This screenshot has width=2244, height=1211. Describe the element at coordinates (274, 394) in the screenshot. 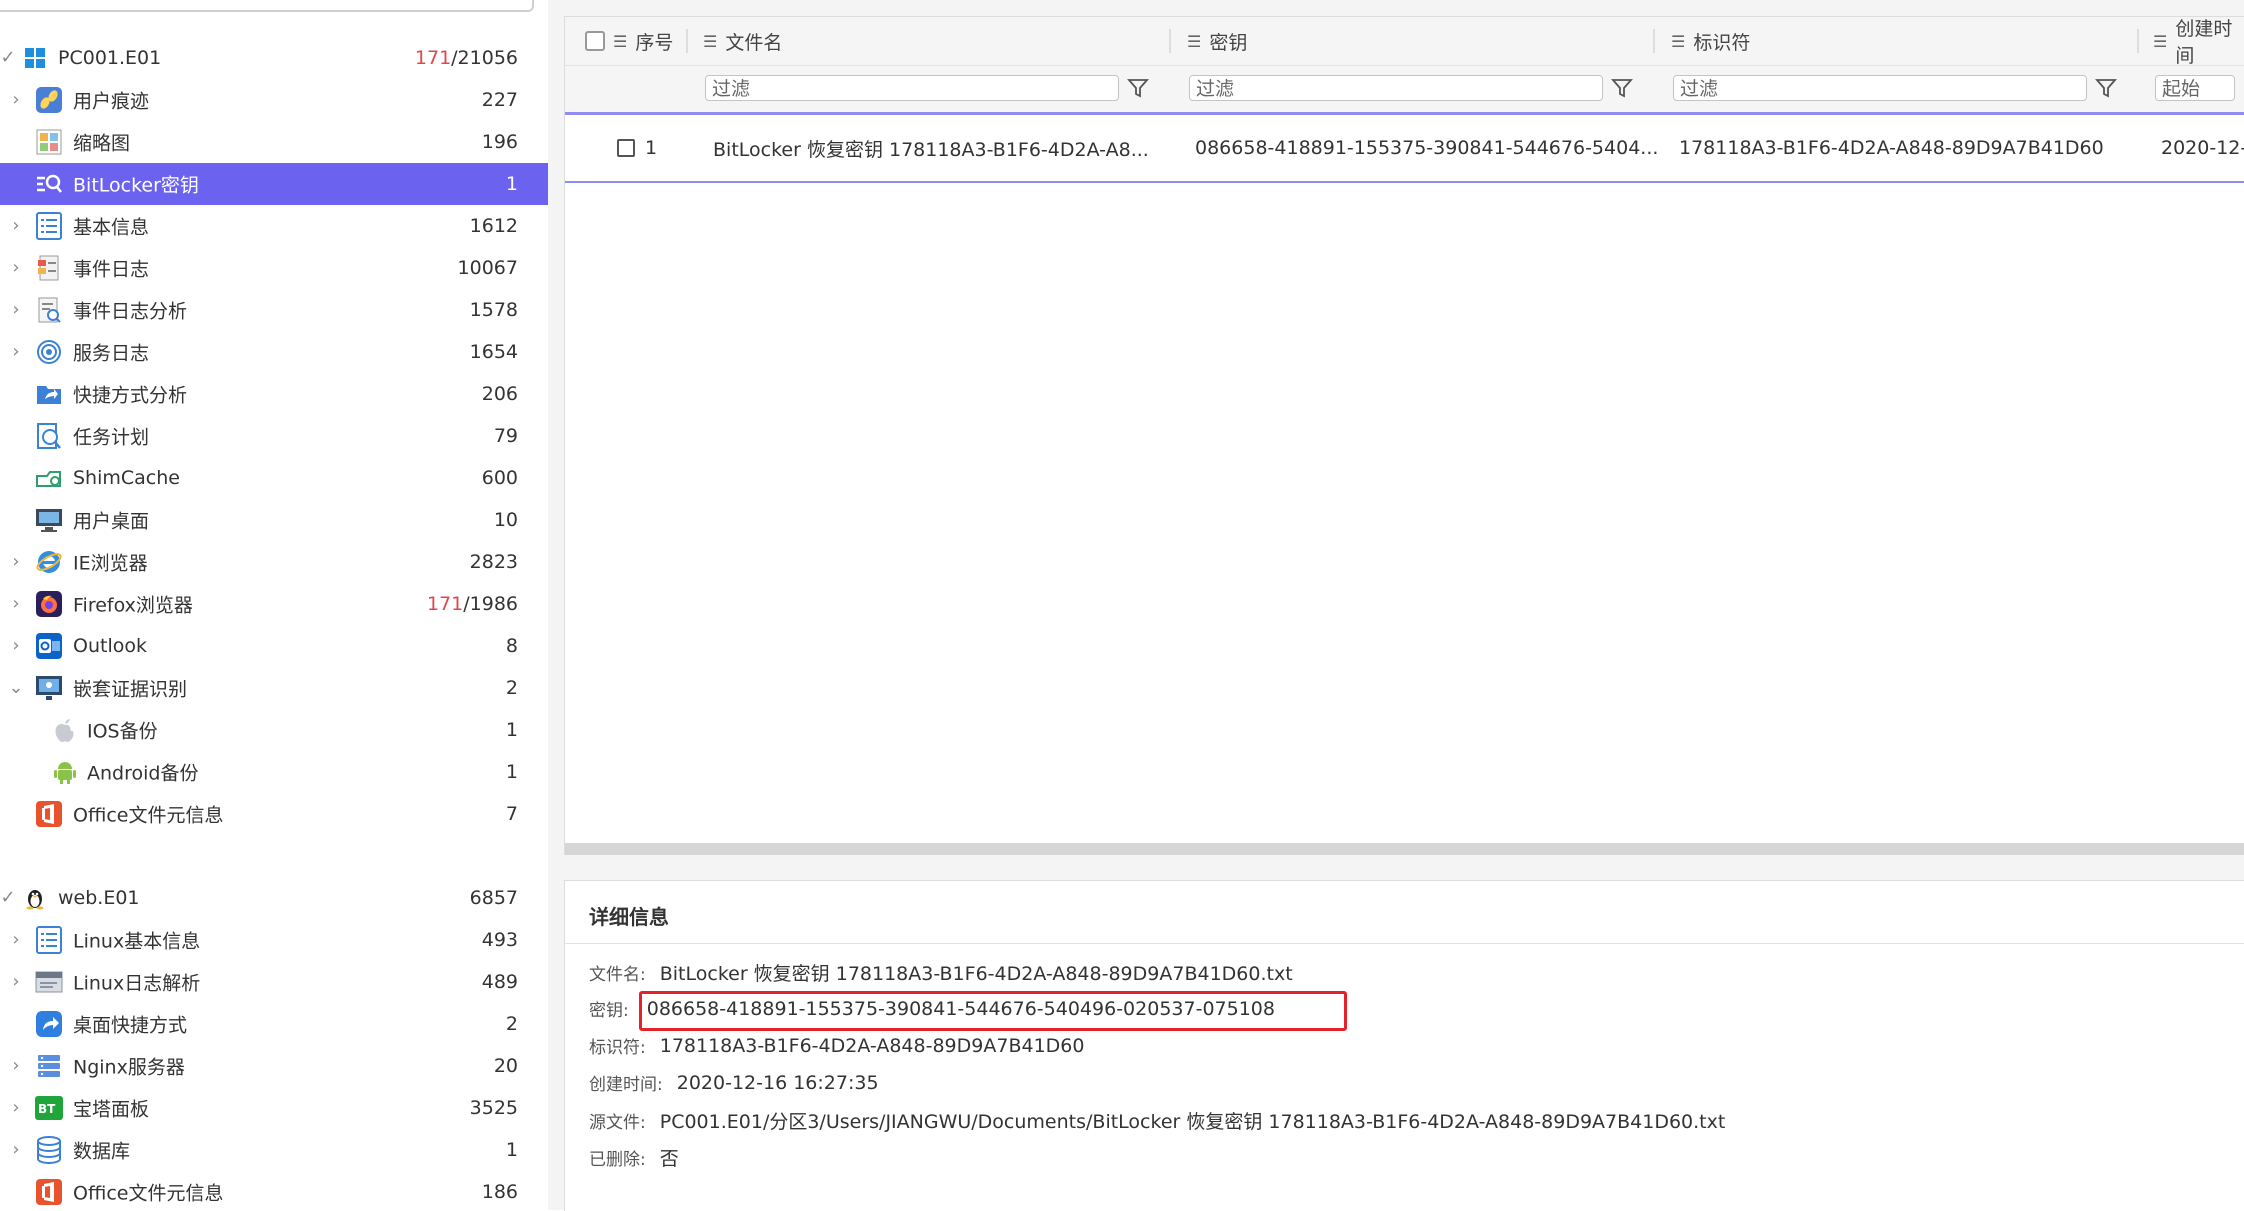

I see `tree-item-shortcut-analysis: 快捷方式分析 206` at that location.